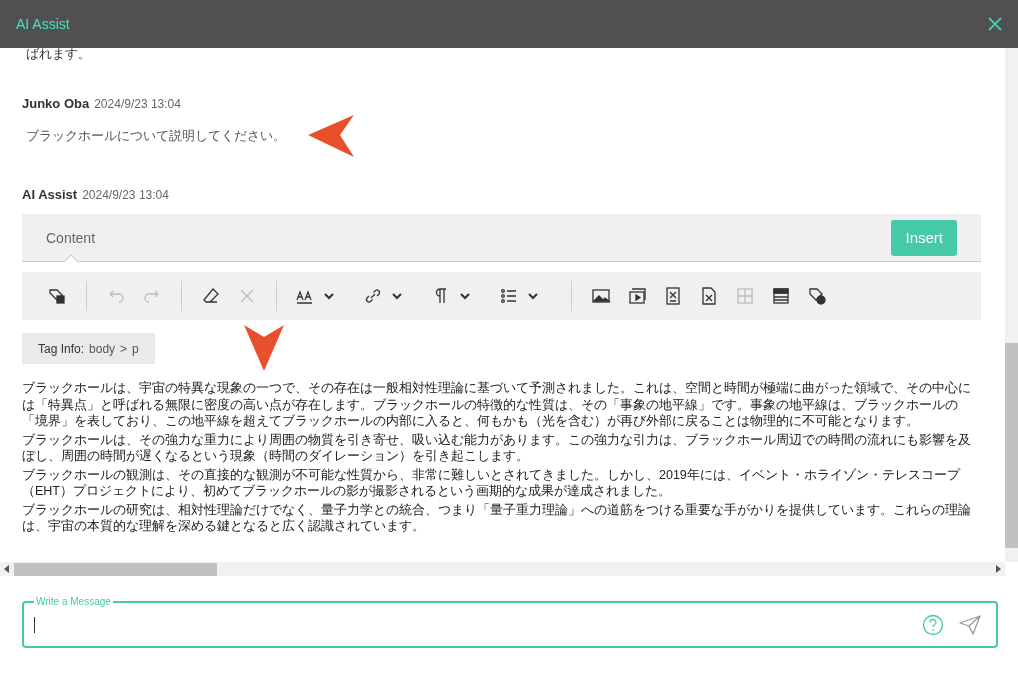  What do you see at coordinates (709, 296) in the screenshot?
I see `document-x-icon` at bounding box center [709, 296].